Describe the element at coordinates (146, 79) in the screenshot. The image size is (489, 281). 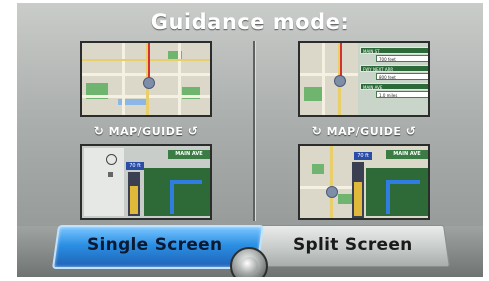
I see `single-screen-map-thumbnail` at that location.